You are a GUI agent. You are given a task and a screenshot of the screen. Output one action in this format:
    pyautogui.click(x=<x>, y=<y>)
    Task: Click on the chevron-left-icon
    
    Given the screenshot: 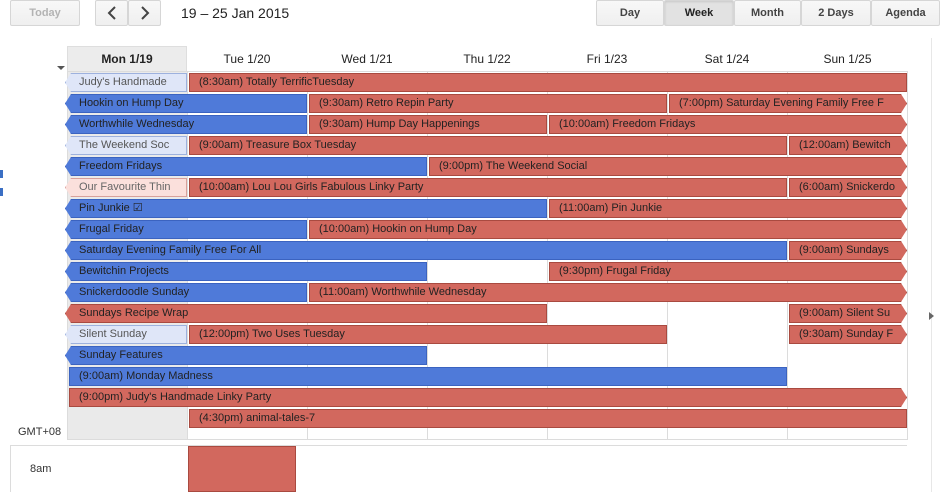 What is the action you would take?
    pyautogui.click(x=111, y=13)
    